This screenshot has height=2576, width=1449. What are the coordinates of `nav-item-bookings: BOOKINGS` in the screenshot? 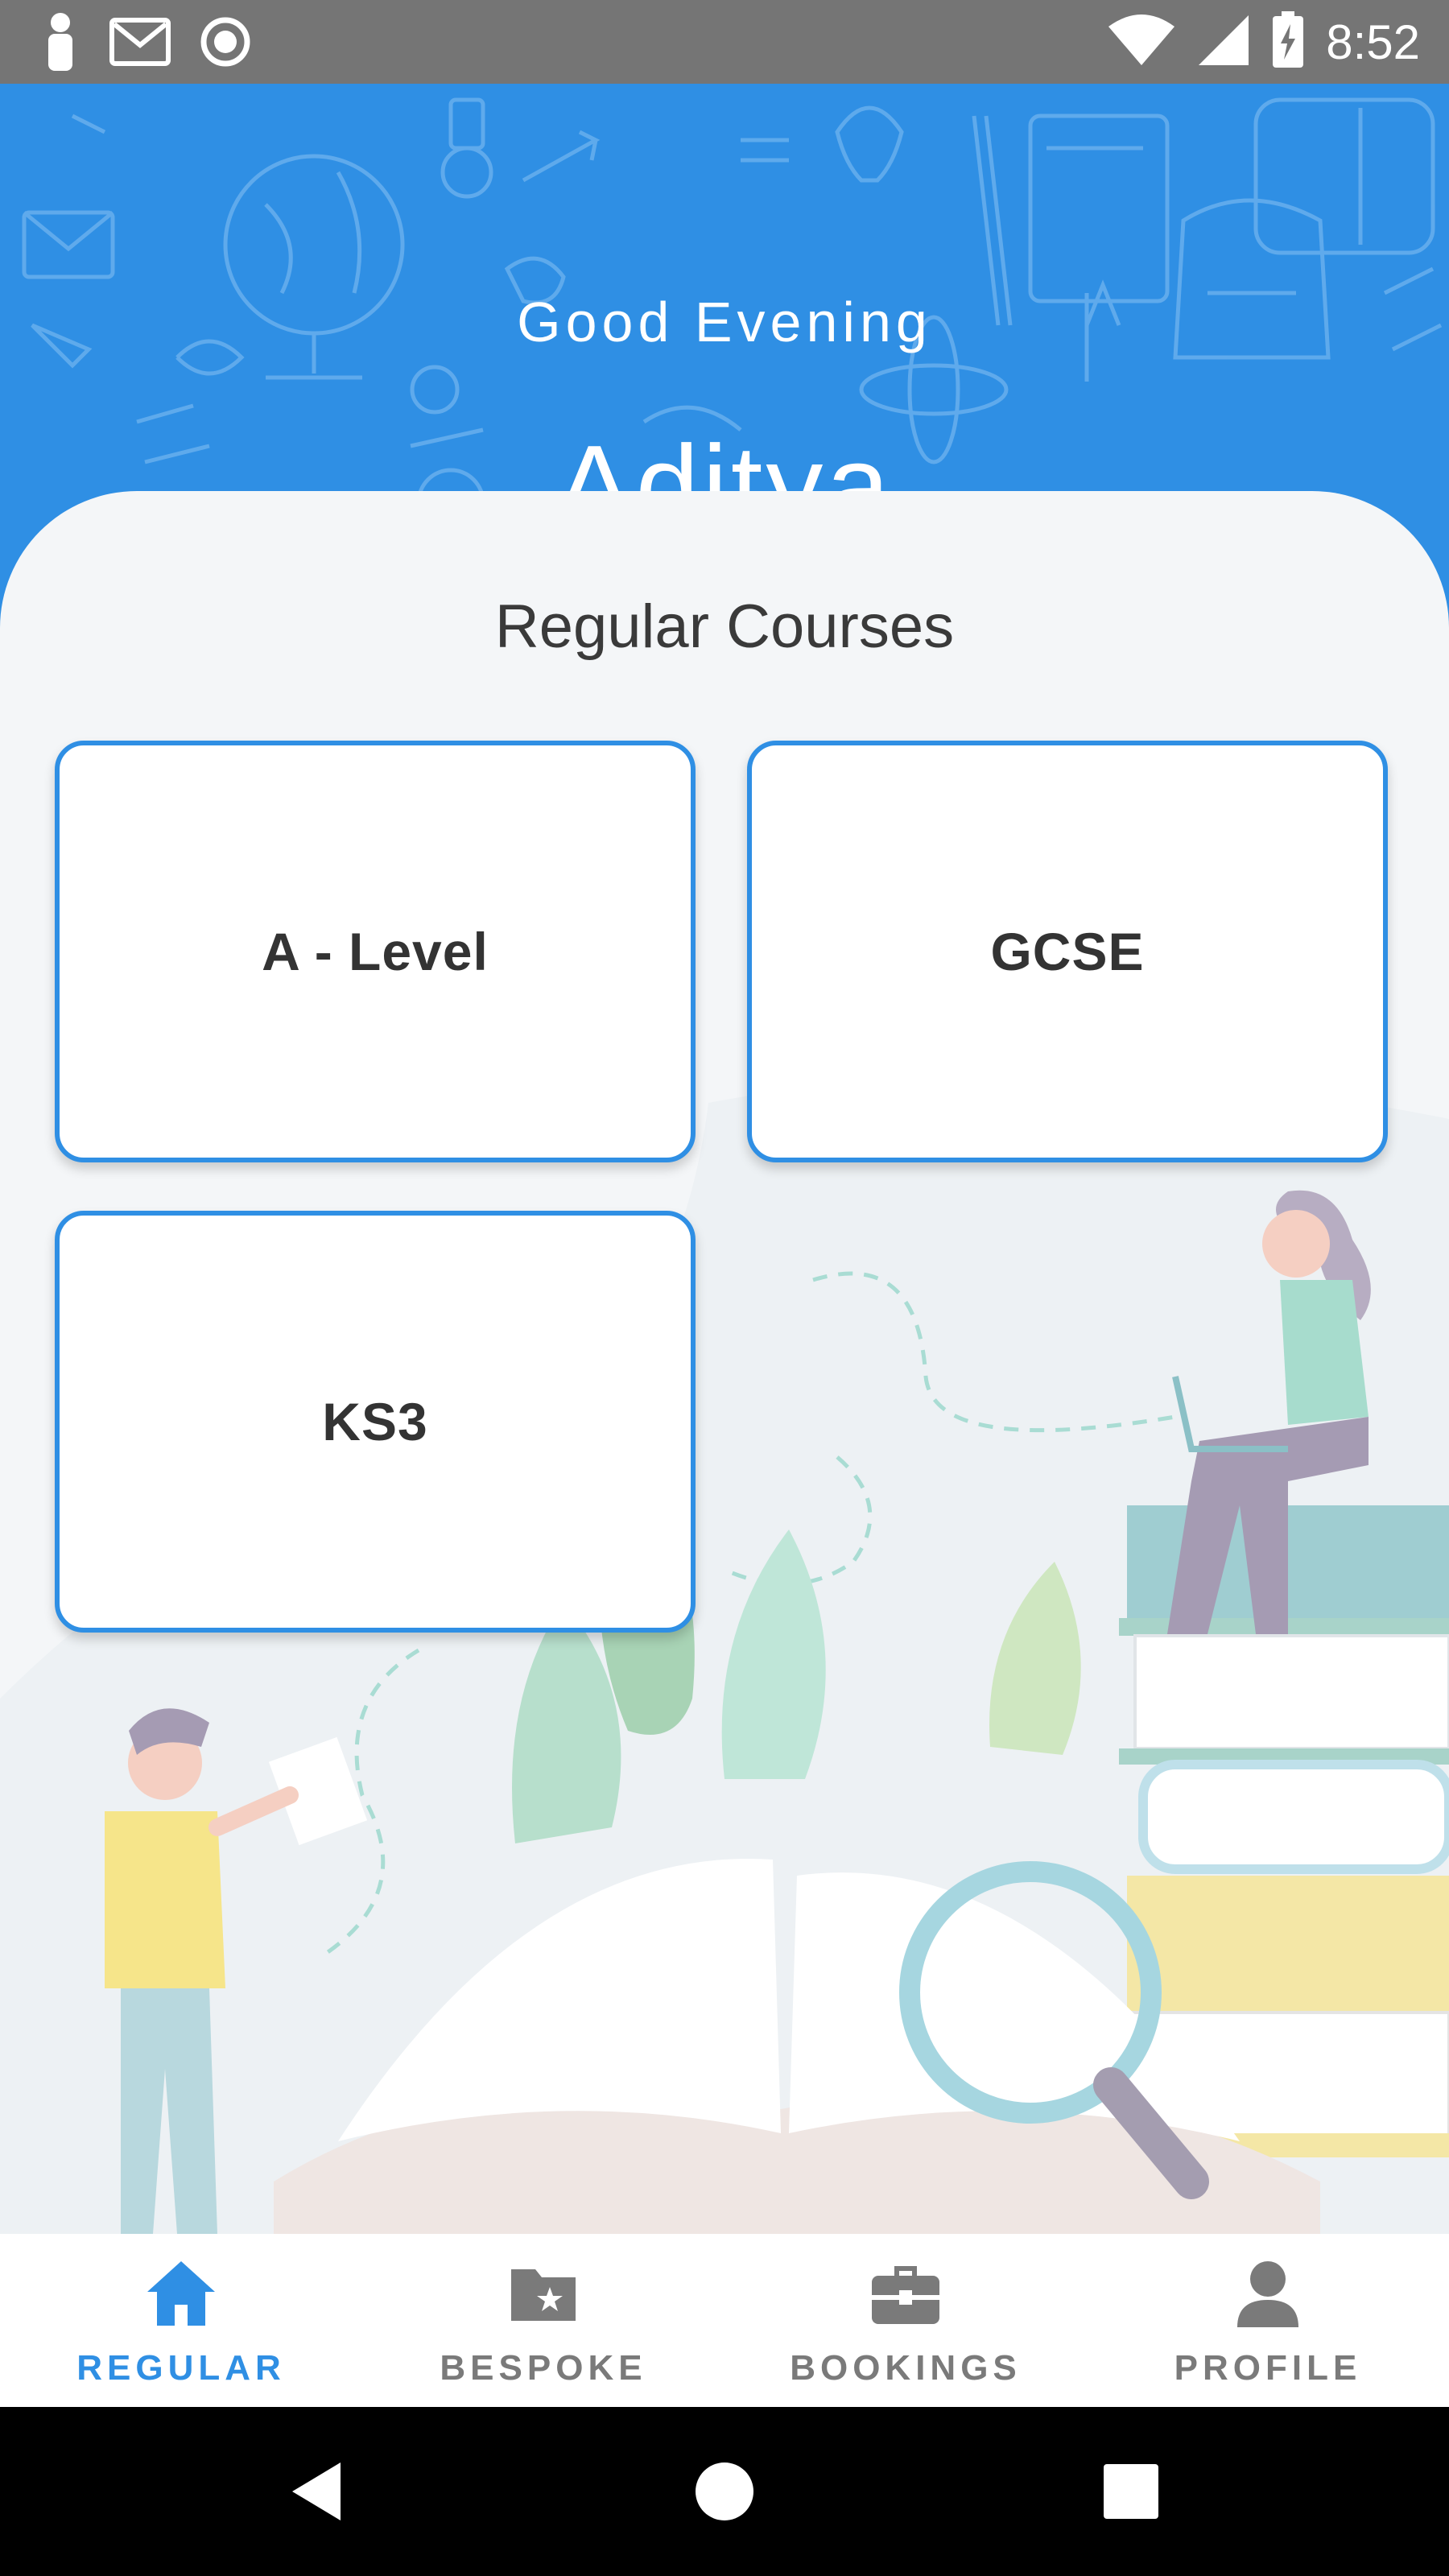 It's located at (905, 2320).